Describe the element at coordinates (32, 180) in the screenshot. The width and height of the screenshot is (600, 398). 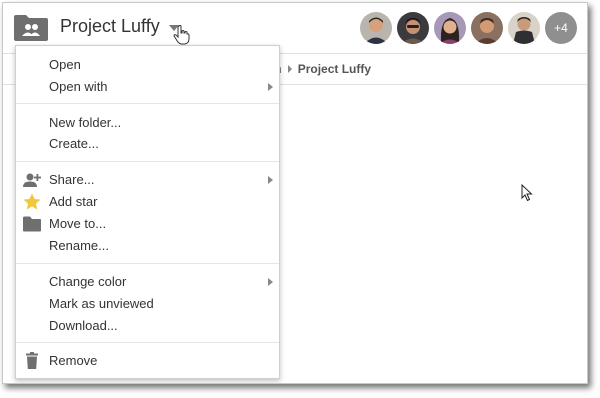
I see `add-person-icon` at that location.